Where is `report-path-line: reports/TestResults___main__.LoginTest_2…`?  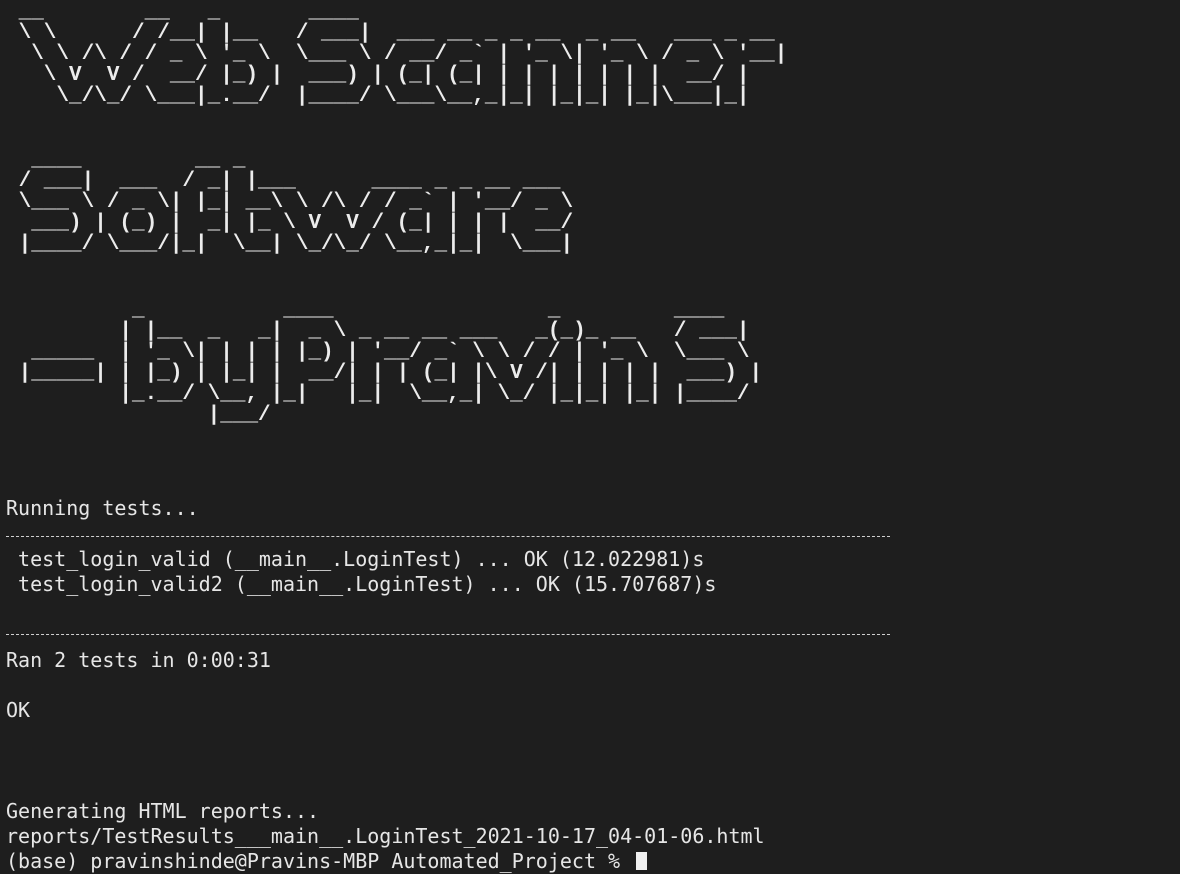 report-path-line: reports/TestResults___main__.LoginTest_2… is located at coordinates (385, 836).